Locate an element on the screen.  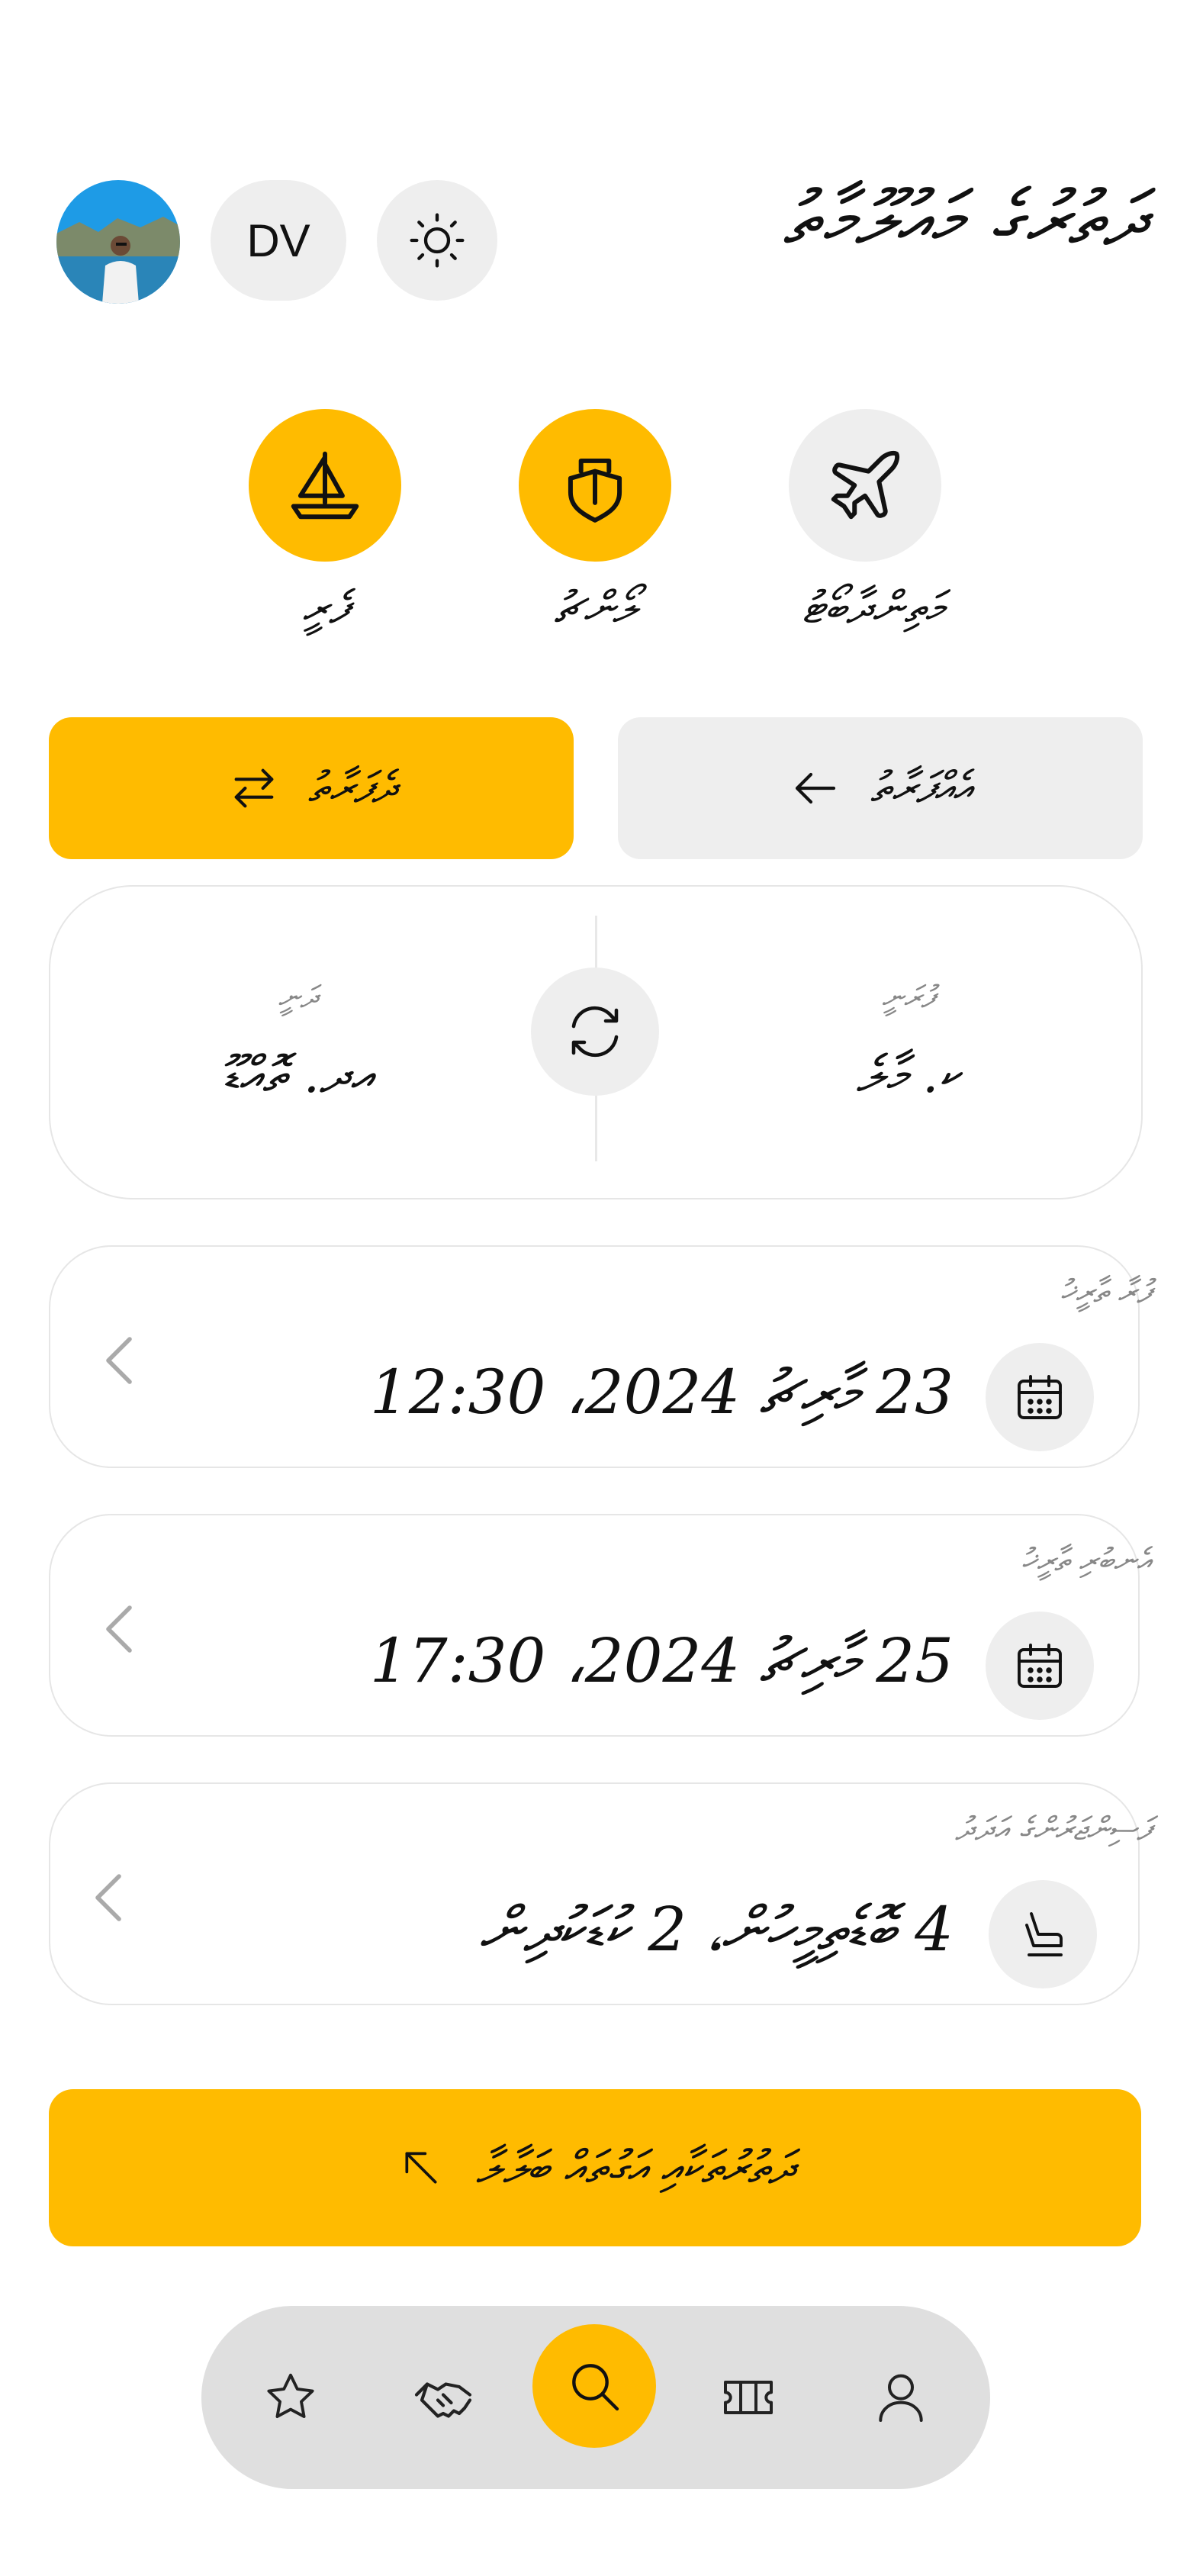
search-trips-label: ދަތުރުތަކާއި އަގުތައް ބަލާލާ is located at coordinates (634, 2167).